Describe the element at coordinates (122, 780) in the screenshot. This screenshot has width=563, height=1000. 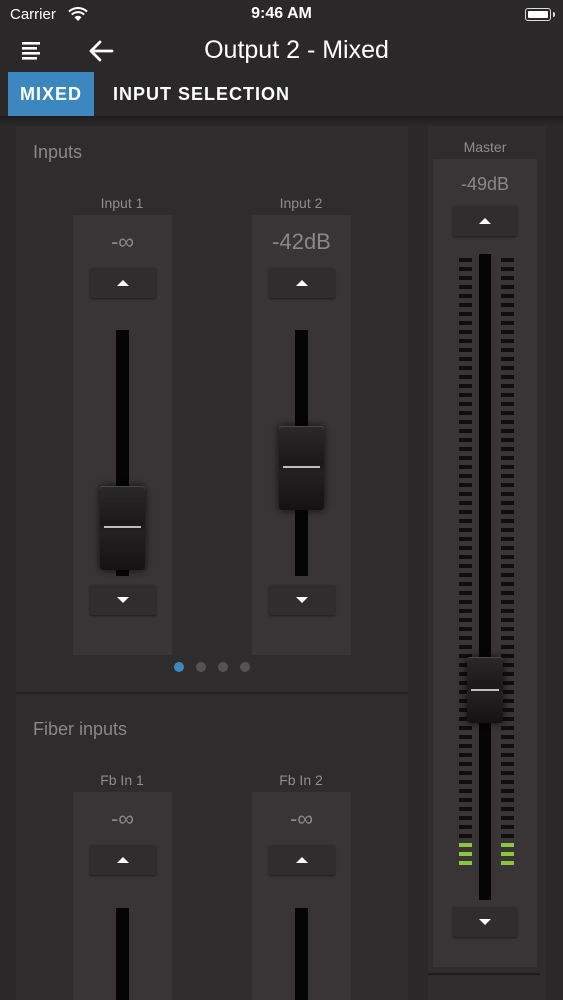
I see `fb-in-1-label: Fb In 1` at that location.